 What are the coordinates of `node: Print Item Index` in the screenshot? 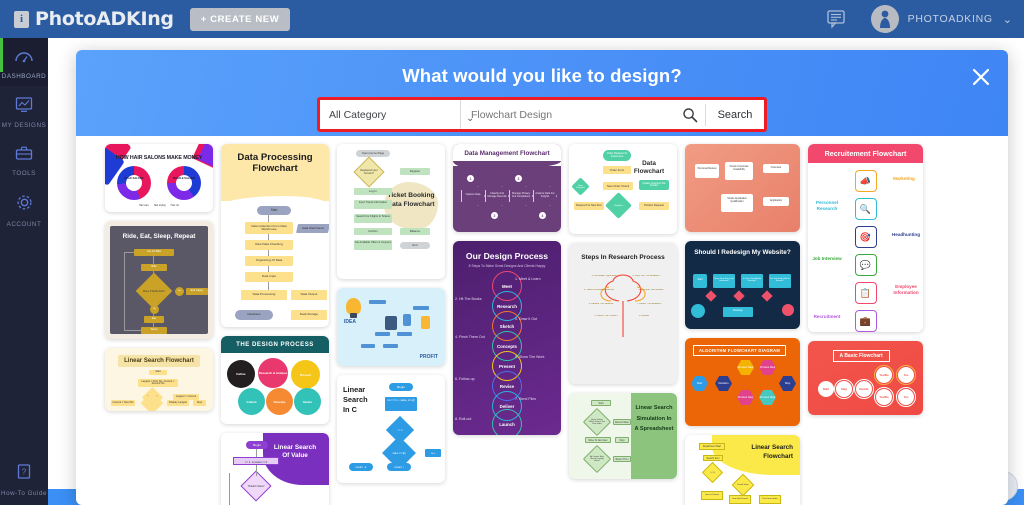 It's located at (770, 499).